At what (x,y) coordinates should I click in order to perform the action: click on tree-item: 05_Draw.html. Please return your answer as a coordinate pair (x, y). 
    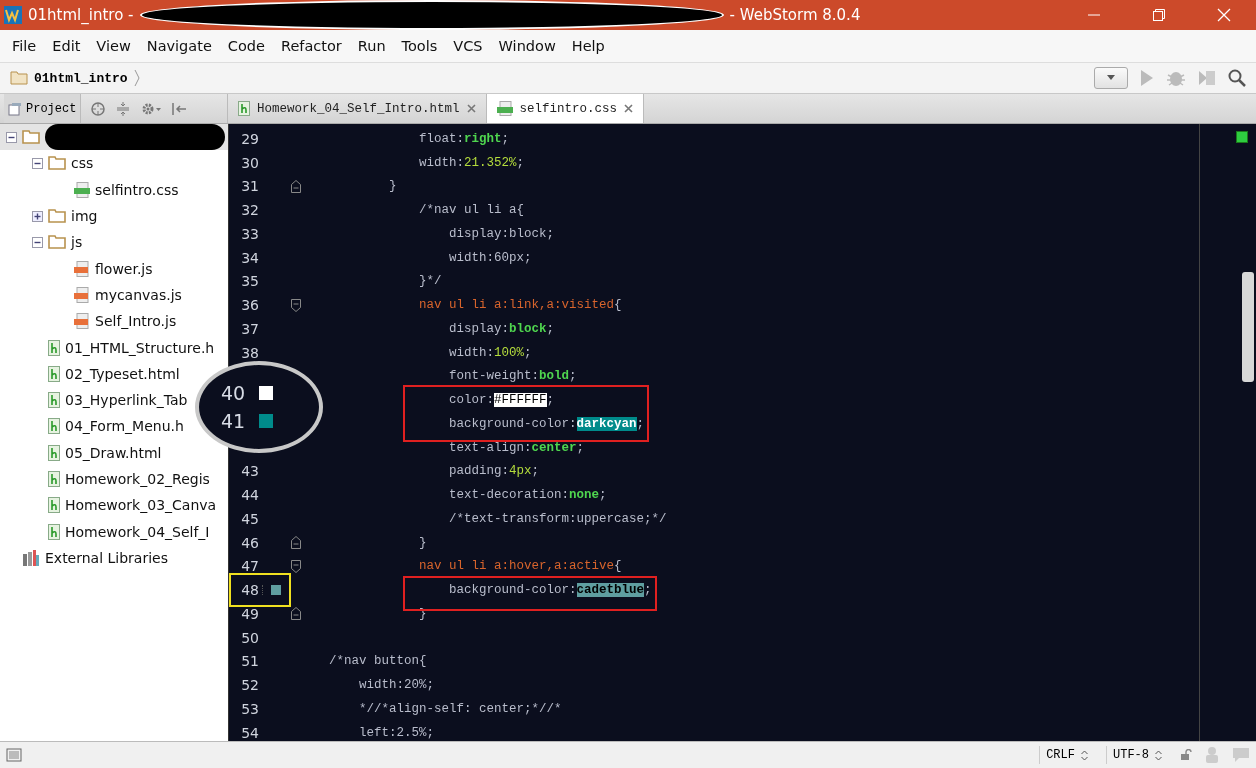
    Looking at the image, I should click on (113, 452).